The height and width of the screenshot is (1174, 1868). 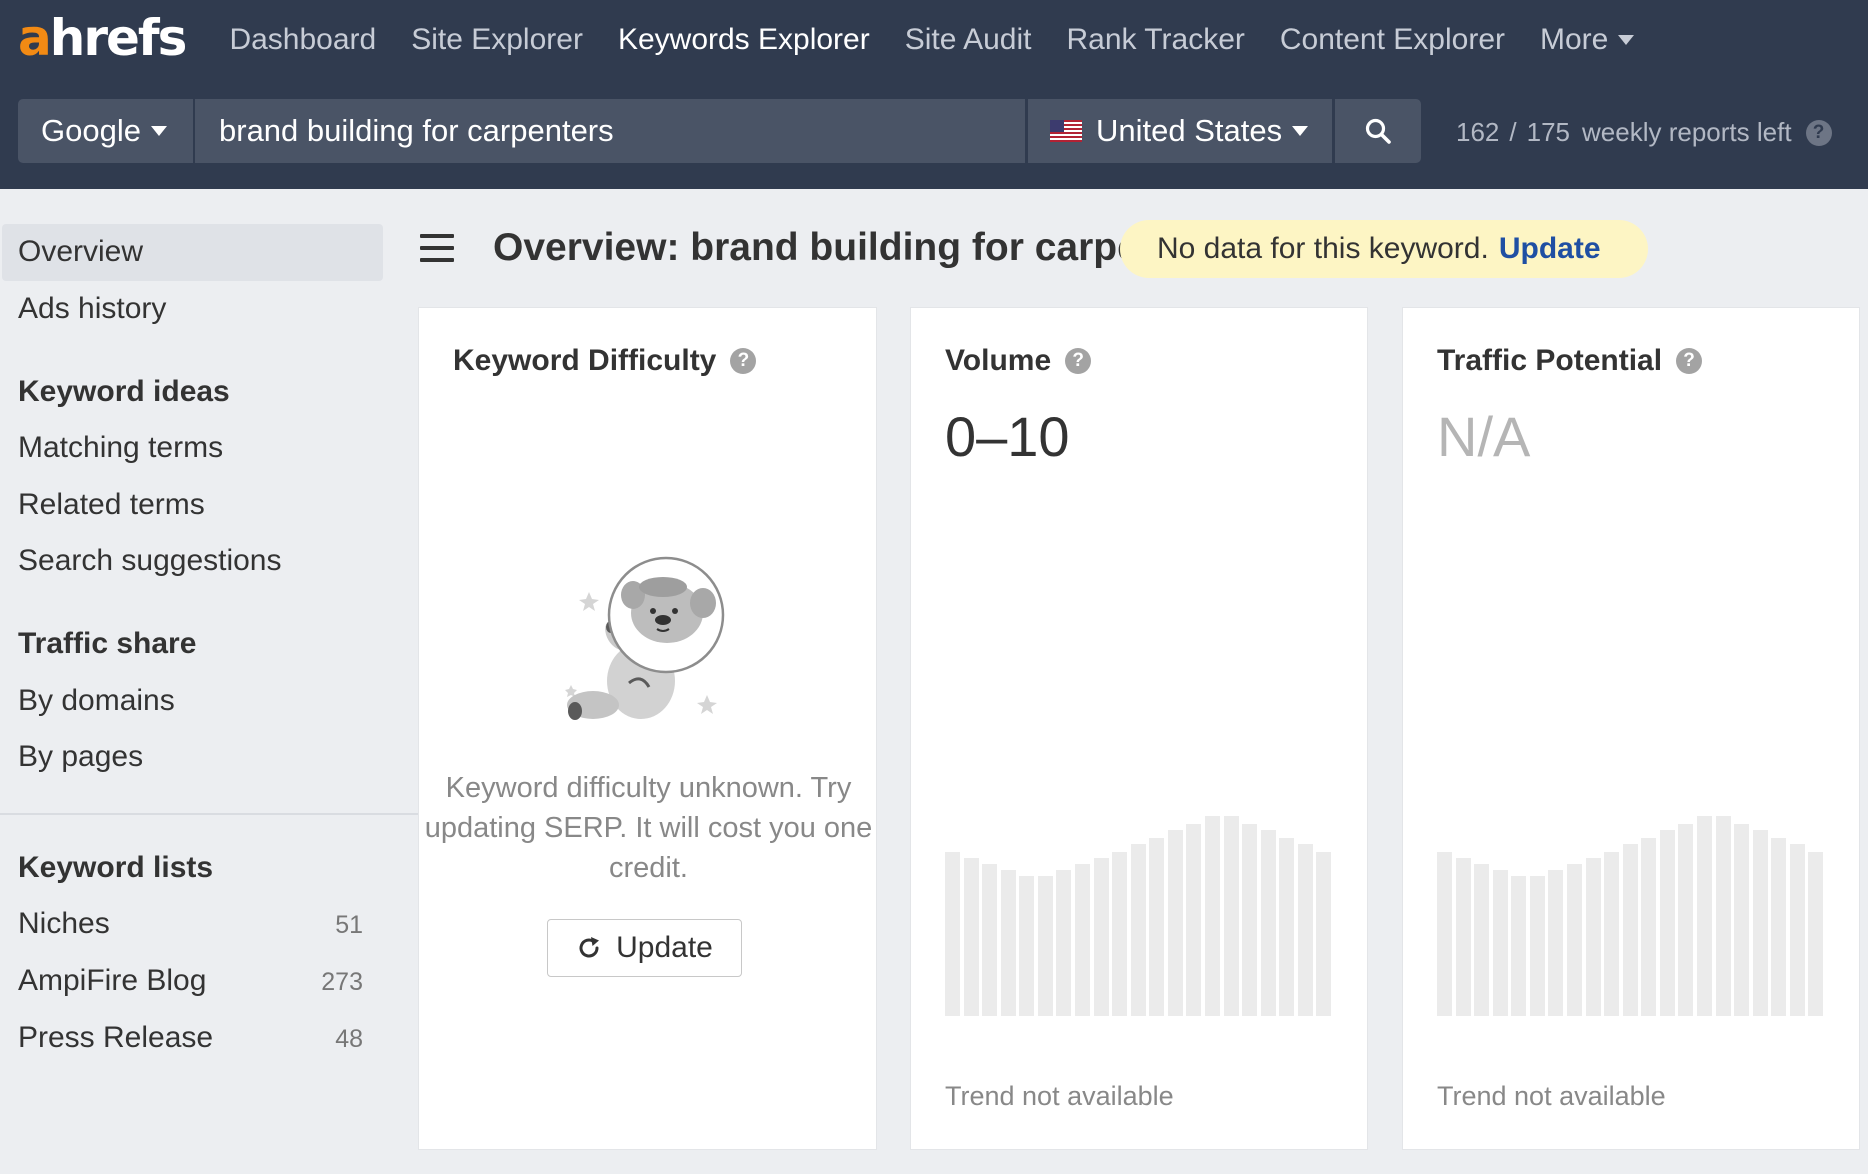 I want to click on sidebar-heading-traffic-share: Traffic share, so click(x=107, y=643).